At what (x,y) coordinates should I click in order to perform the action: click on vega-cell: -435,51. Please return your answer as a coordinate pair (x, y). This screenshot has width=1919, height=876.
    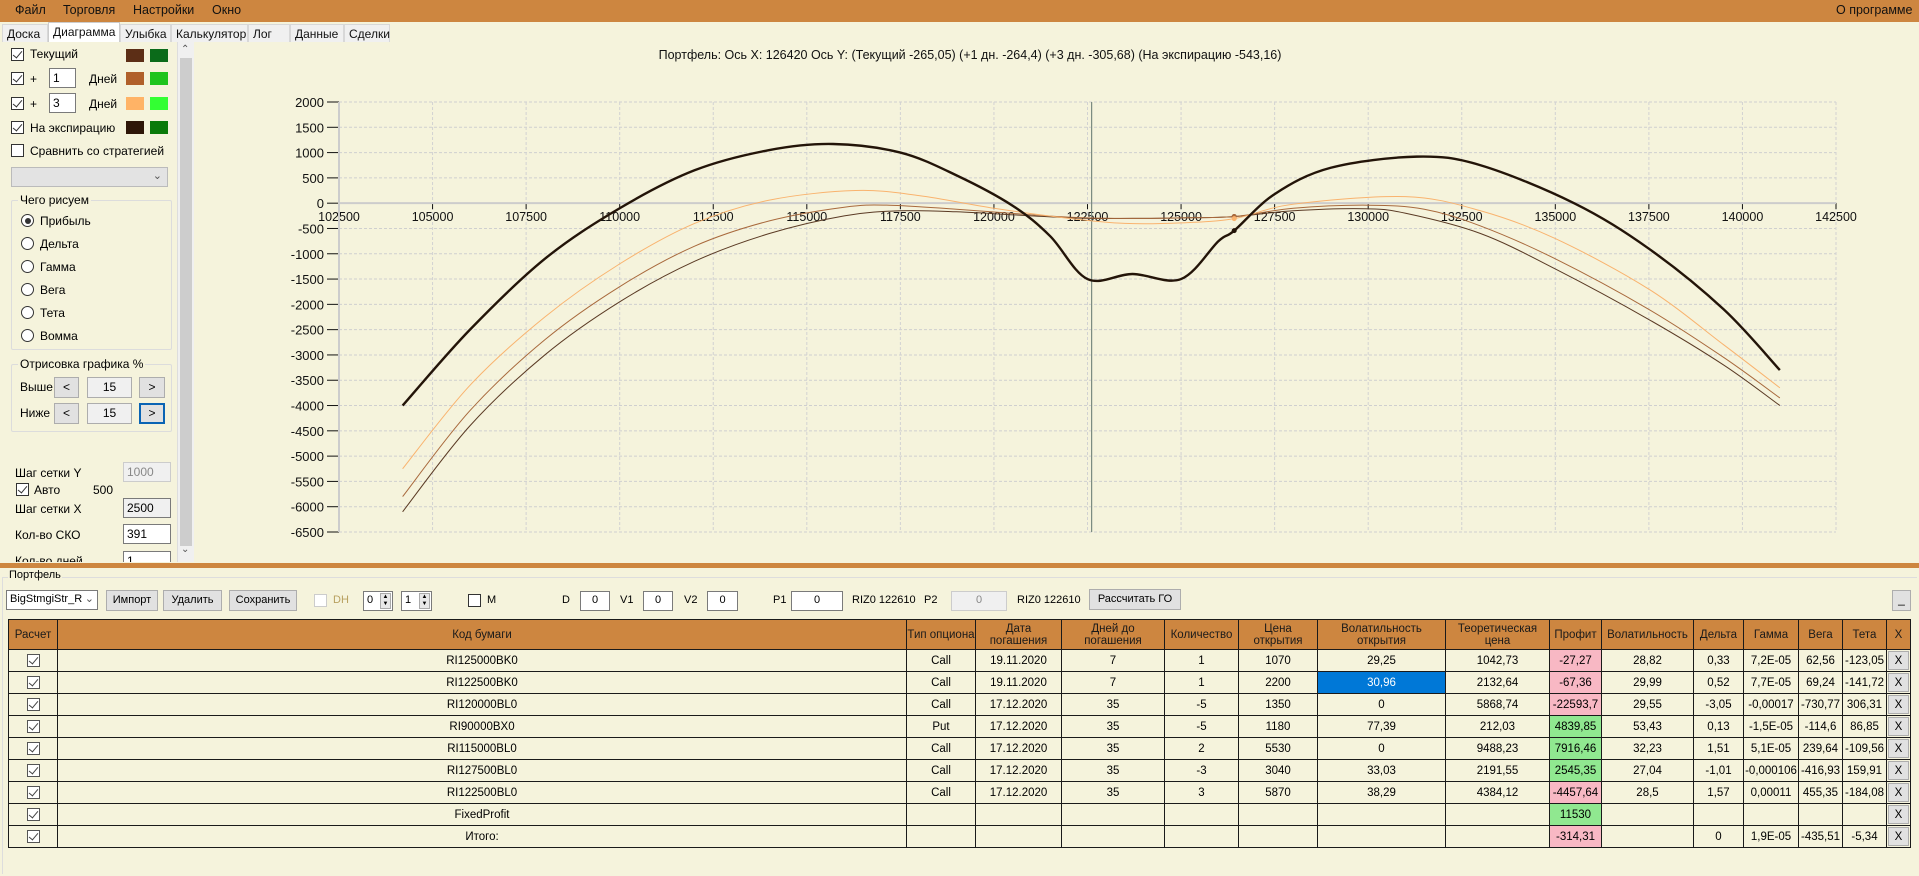
    Looking at the image, I should click on (1820, 836).